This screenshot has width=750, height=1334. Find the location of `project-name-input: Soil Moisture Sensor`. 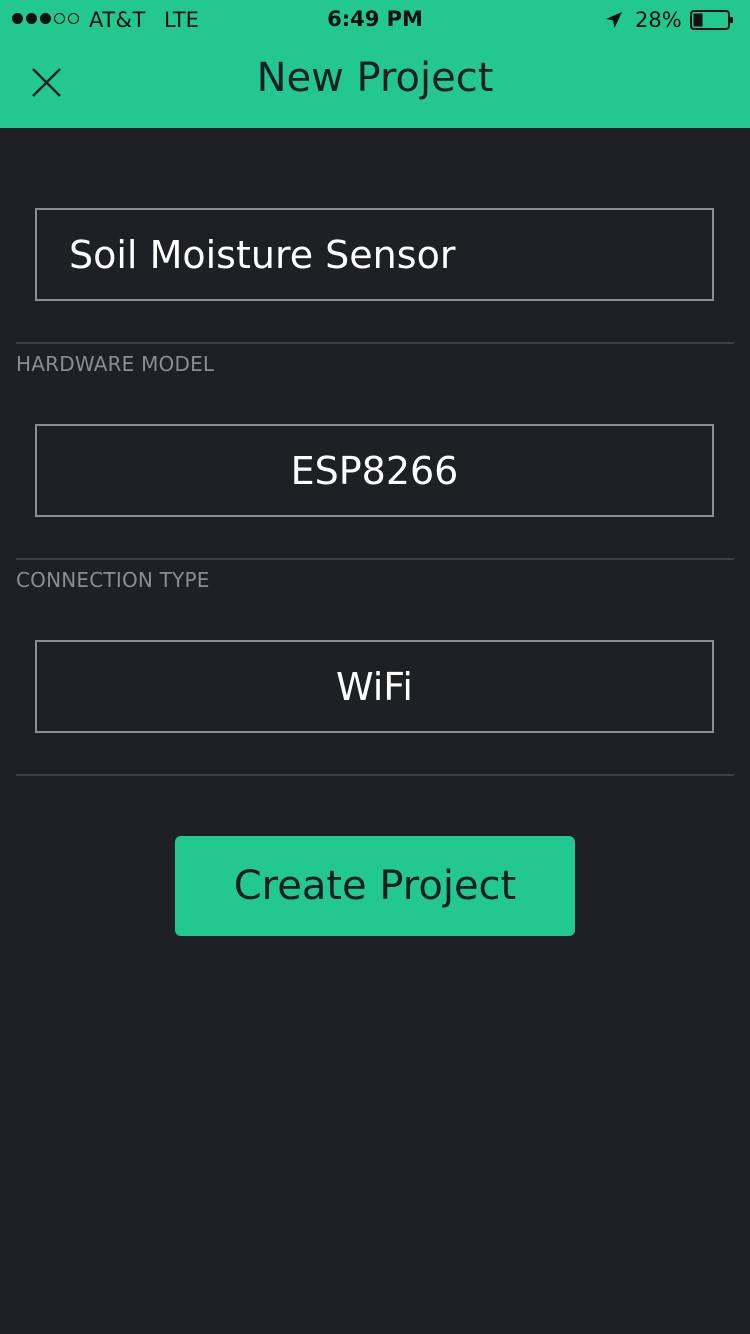

project-name-input: Soil Moisture Sensor is located at coordinates (374, 254).